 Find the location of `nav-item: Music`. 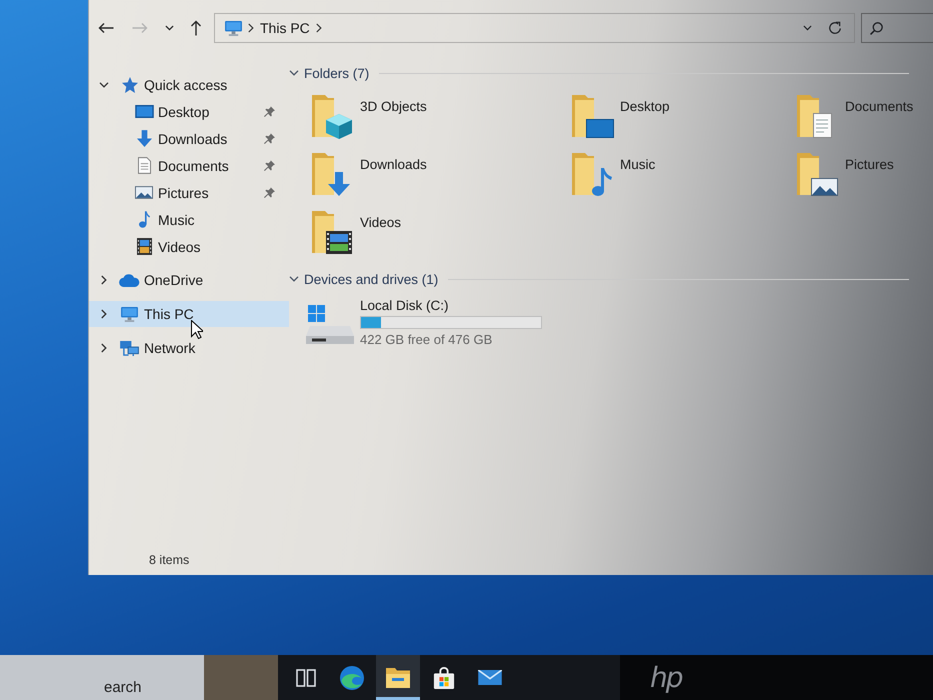

nav-item: Music is located at coordinates (189, 219).